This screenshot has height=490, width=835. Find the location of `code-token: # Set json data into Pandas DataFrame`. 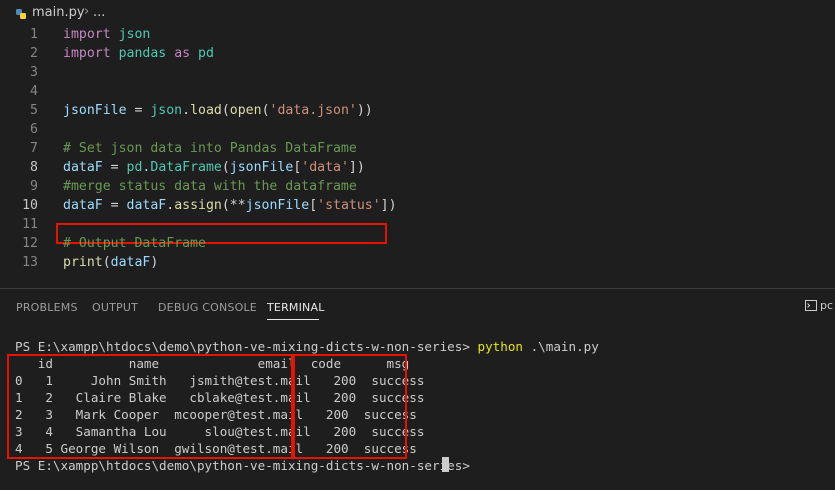

code-token: # Set json data into Pandas DataFrame is located at coordinates (210, 148).